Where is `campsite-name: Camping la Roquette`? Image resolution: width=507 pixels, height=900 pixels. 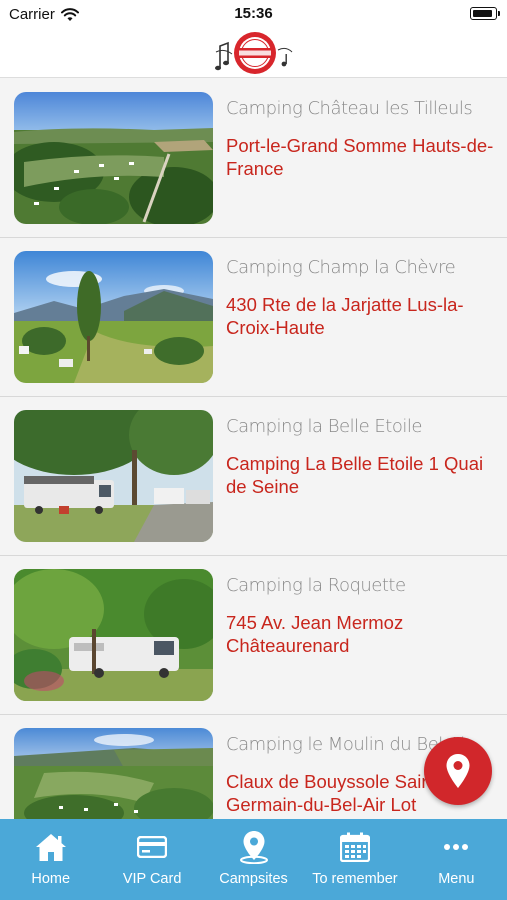 campsite-name: Camping la Roquette is located at coordinates (316, 585).